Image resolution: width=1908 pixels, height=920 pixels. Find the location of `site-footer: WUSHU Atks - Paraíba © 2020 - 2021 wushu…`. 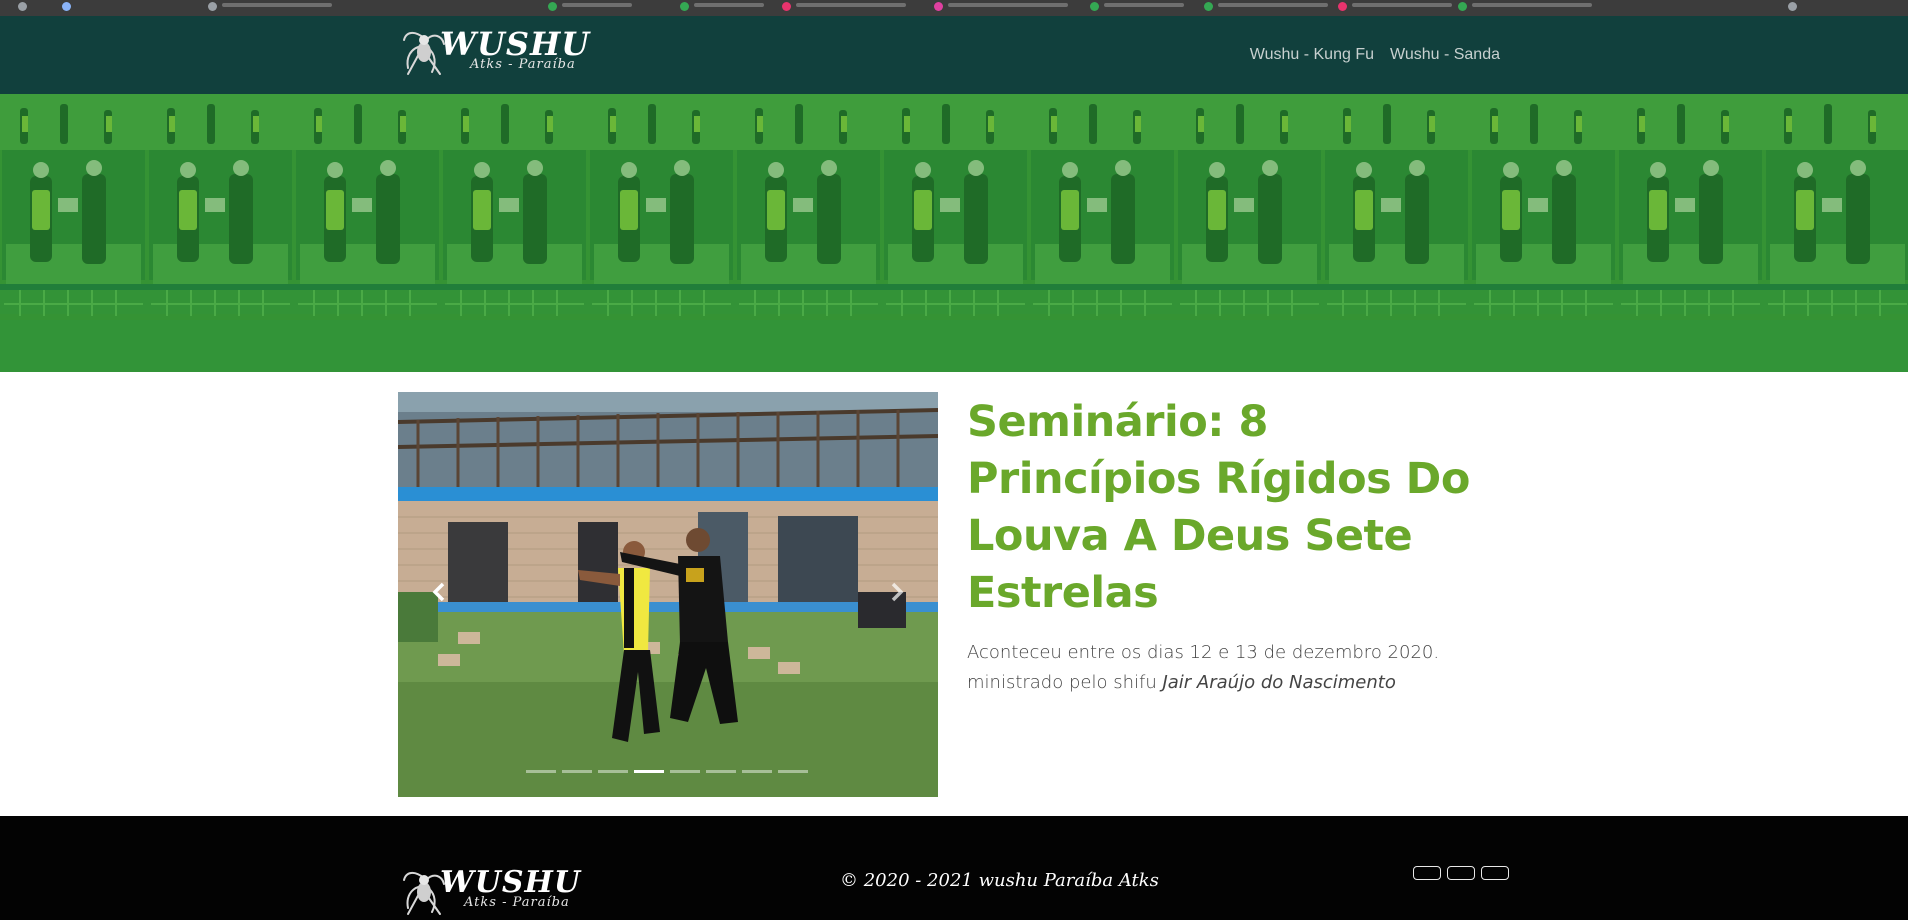

site-footer: WUSHU Atks - Paraíba © 2020 - 2021 wushu… is located at coordinates (954, 868).